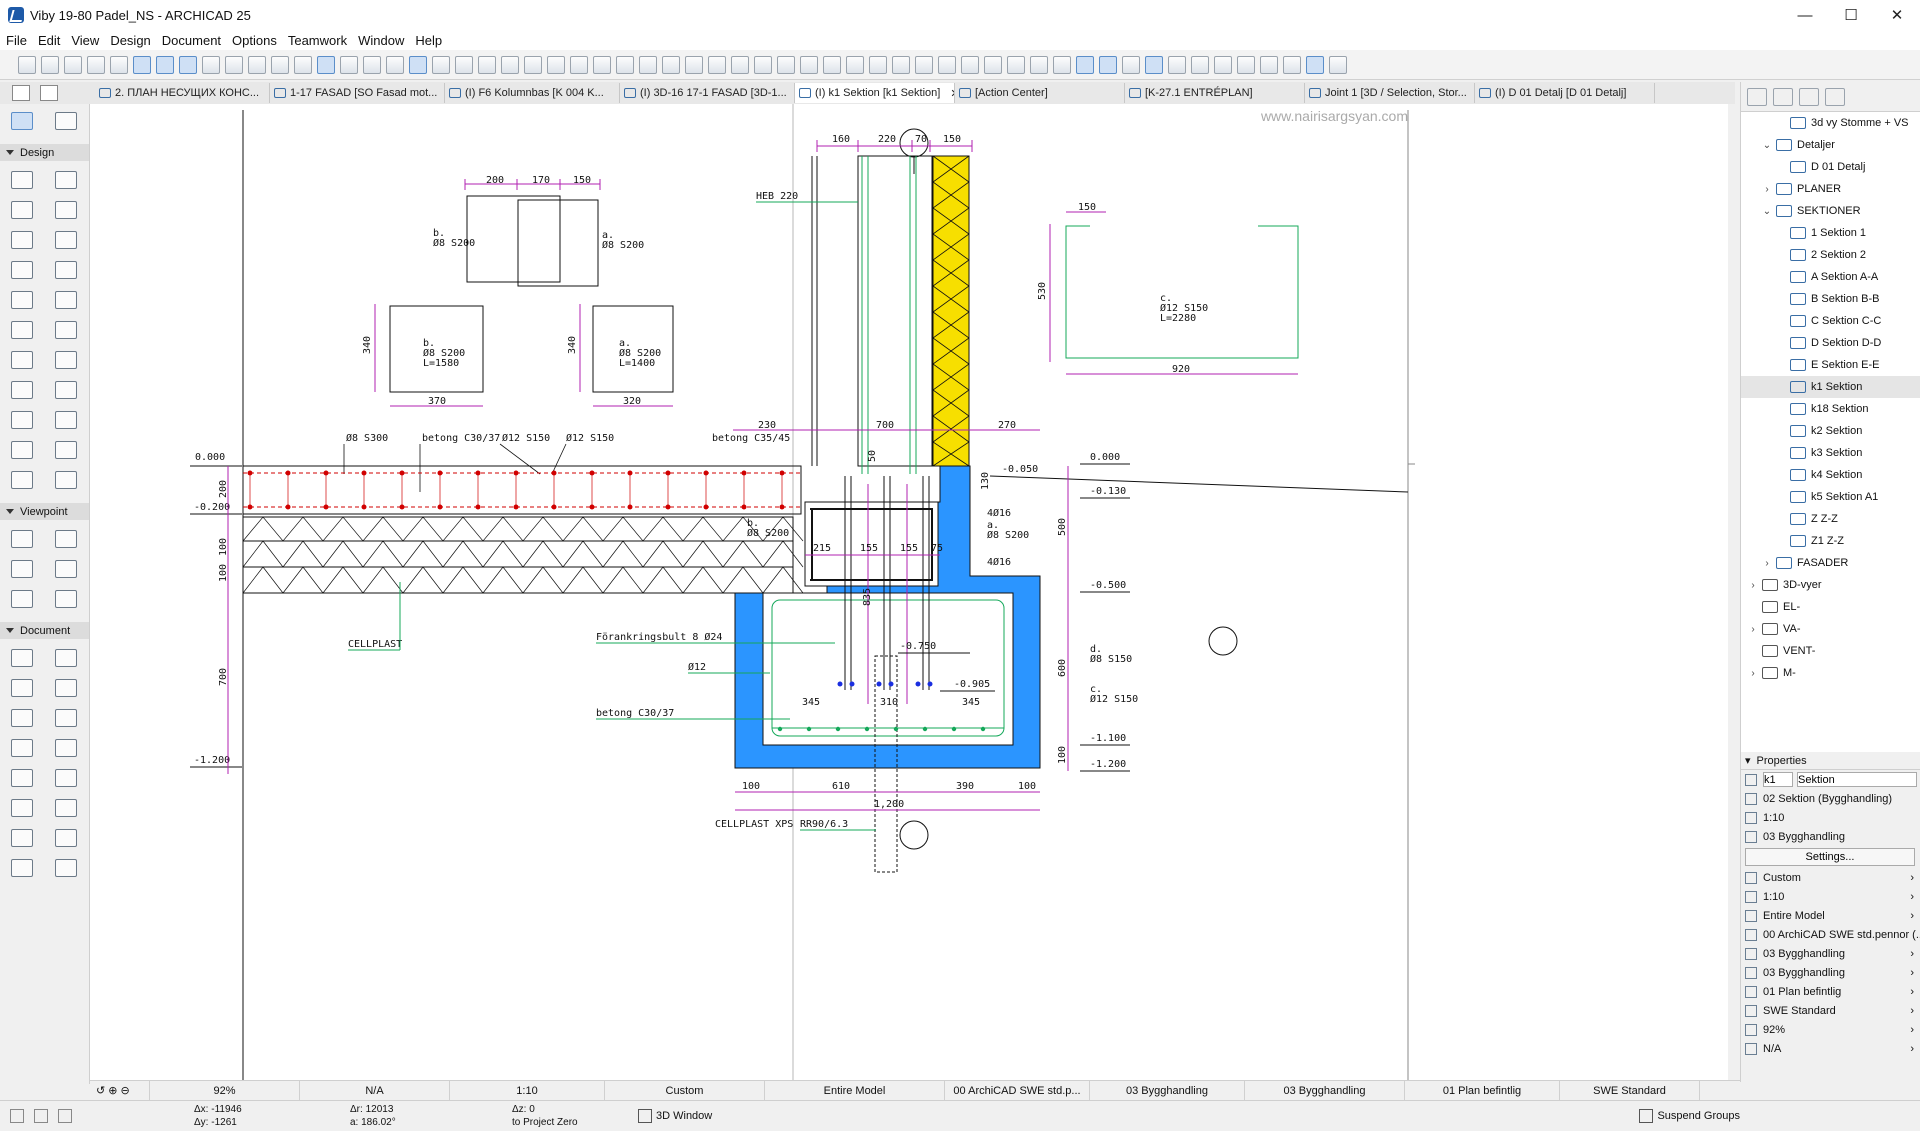 The width and height of the screenshot is (1920, 1131). I want to click on undo-zoom-icons: ↺ ⊕ ⊖, so click(120, 1090).